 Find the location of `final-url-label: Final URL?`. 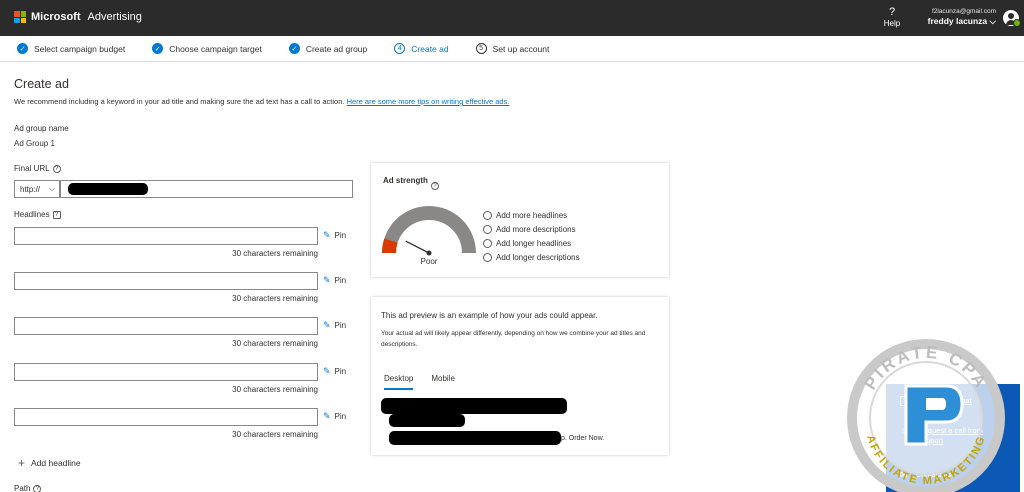

final-url-label: Final URL? is located at coordinates (37, 168).